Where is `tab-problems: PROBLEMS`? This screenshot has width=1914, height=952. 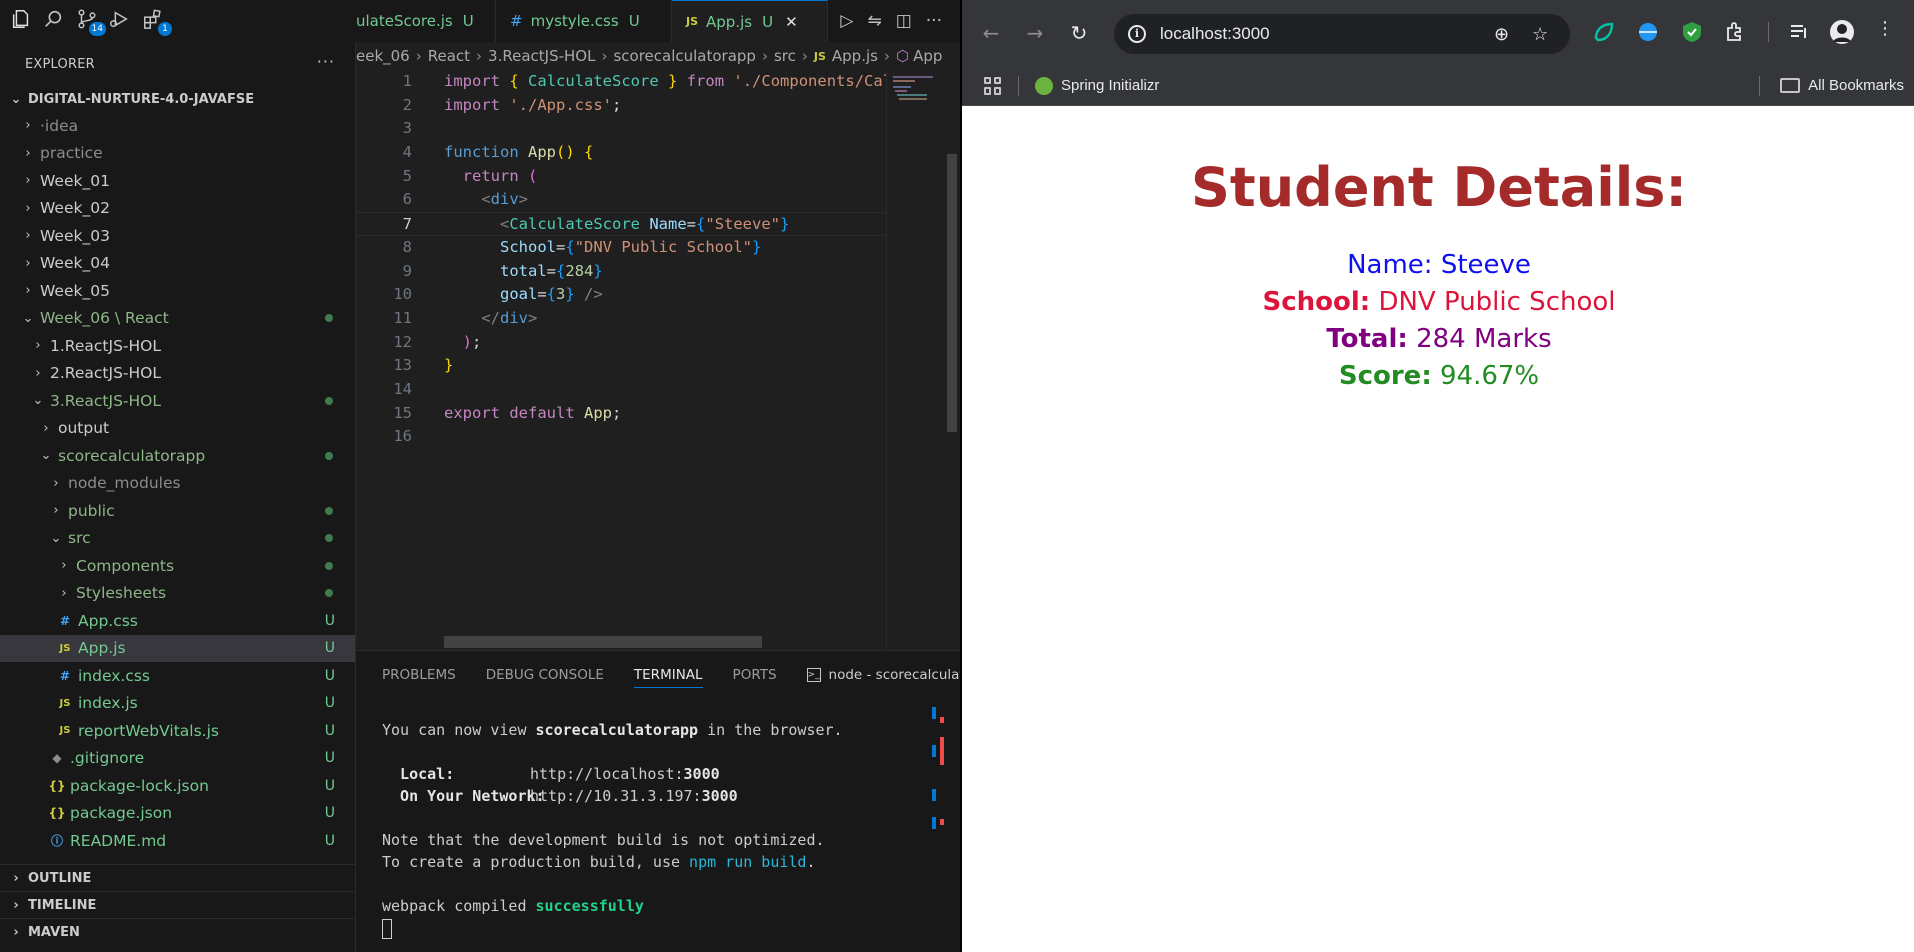
tab-problems: PROBLEMS is located at coordinates (419, 675).